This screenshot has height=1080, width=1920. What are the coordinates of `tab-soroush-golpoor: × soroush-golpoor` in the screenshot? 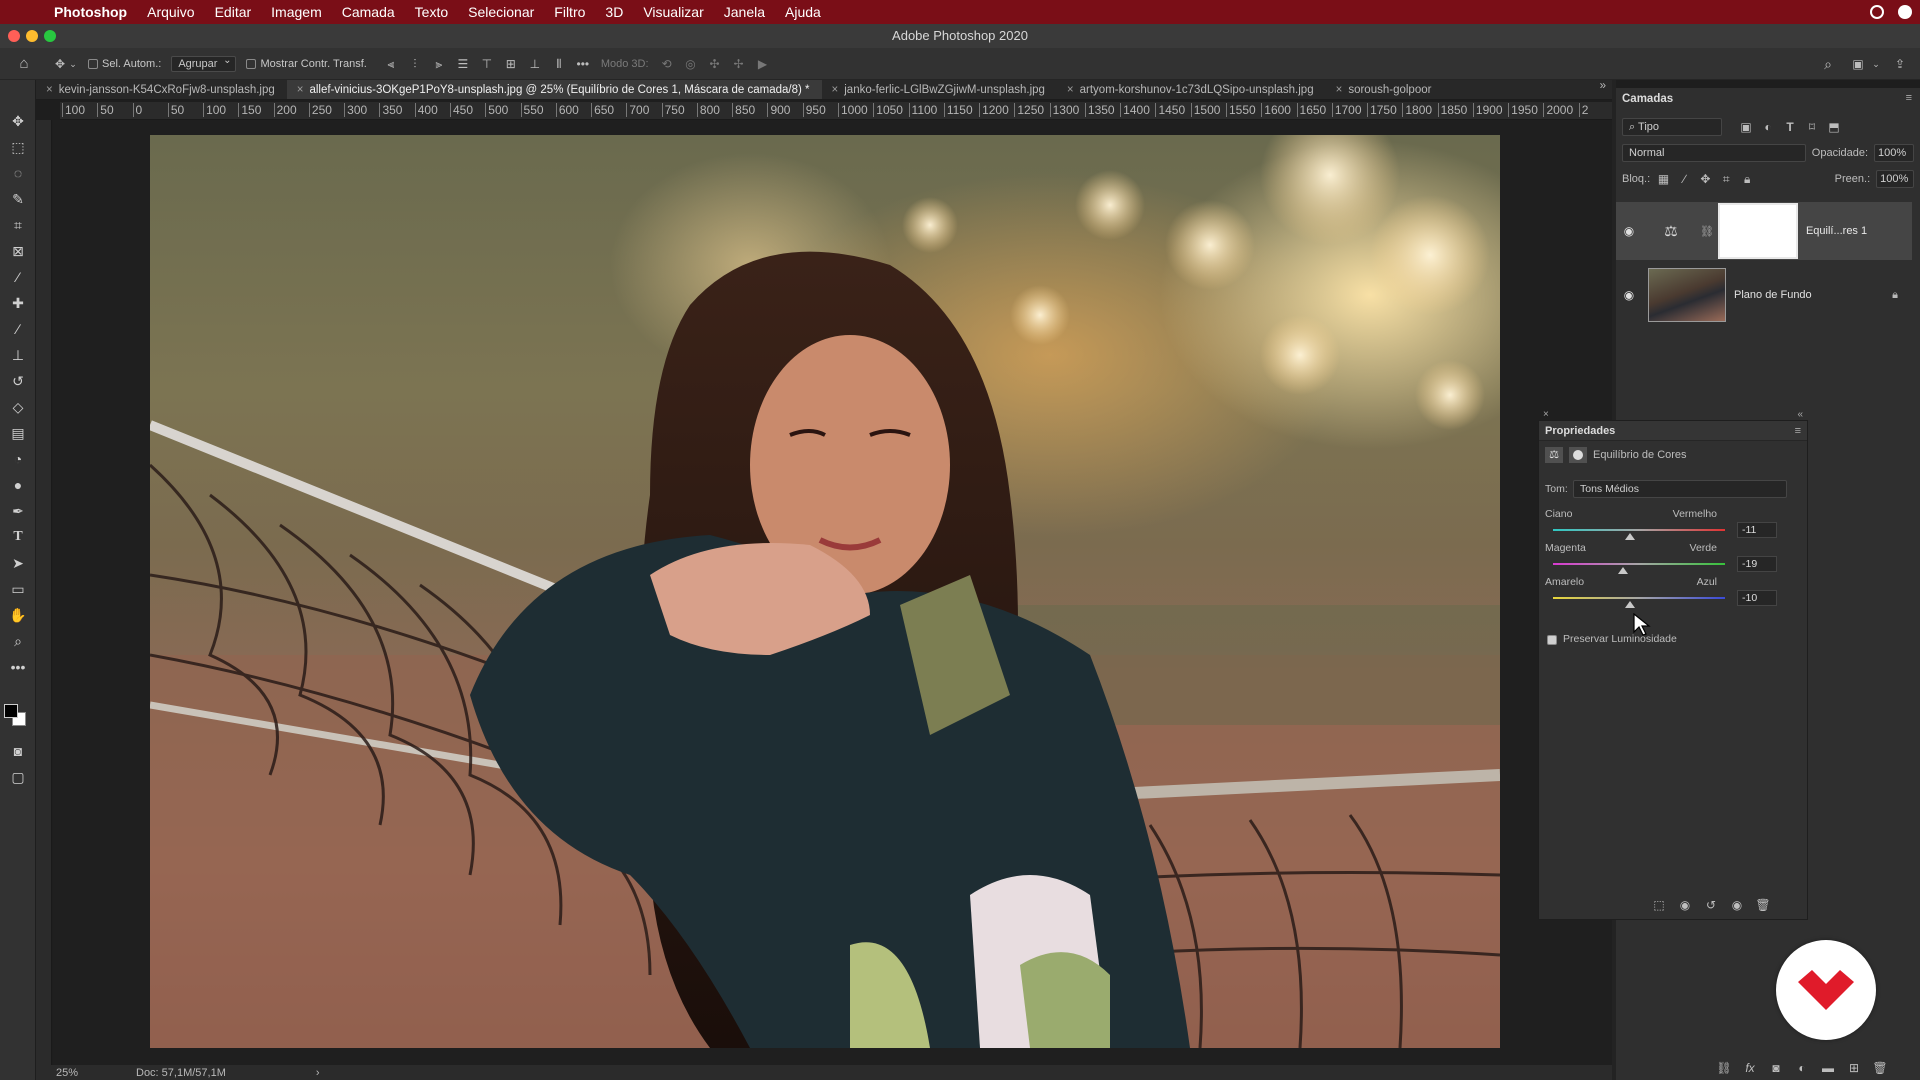 It's located at (1385, 89).